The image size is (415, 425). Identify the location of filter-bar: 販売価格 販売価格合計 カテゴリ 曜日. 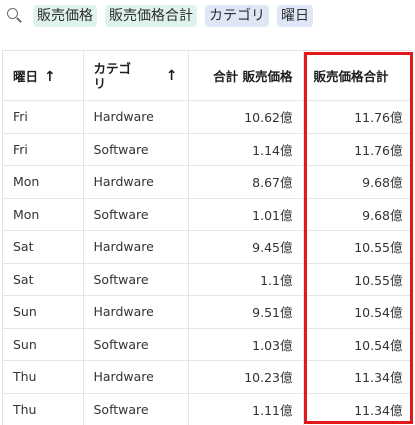
(207, 18).